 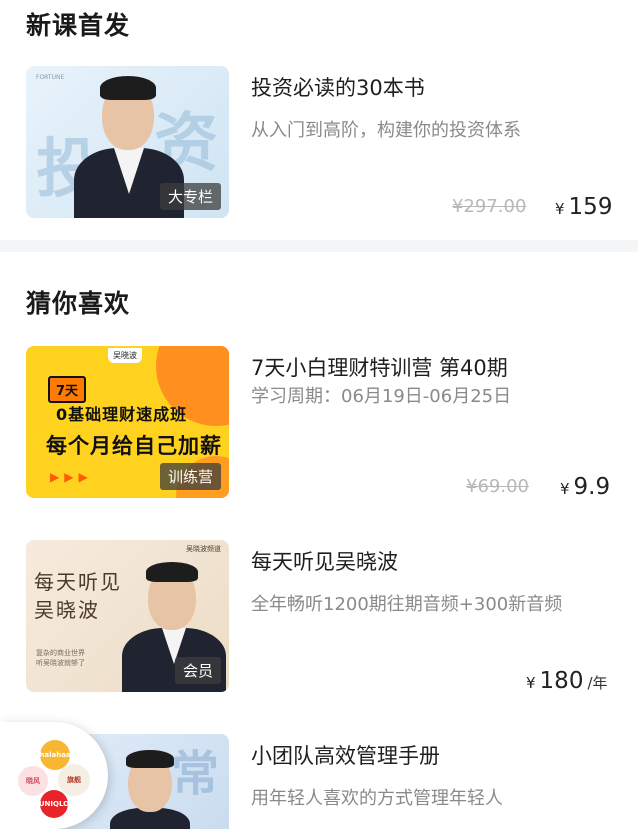 I want to click on course-subtitle: 全年畅听1200期往期音频+300新音频, so click(x=407, y=604).